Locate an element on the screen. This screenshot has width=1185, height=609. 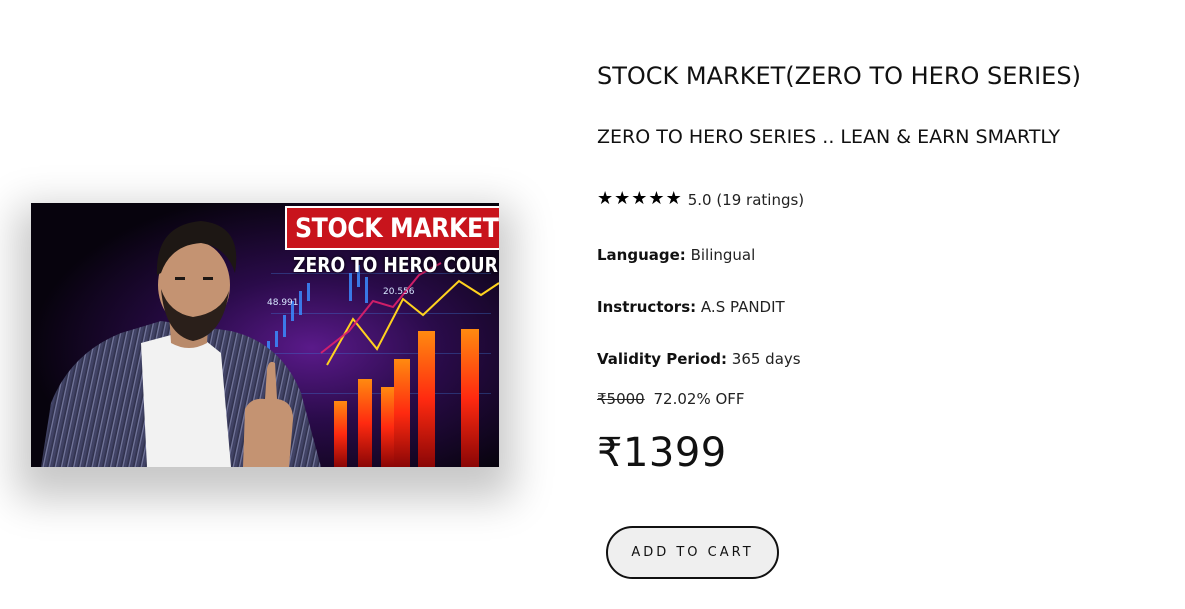
current-price: ₹1399 is located at coordinates (662, 453).